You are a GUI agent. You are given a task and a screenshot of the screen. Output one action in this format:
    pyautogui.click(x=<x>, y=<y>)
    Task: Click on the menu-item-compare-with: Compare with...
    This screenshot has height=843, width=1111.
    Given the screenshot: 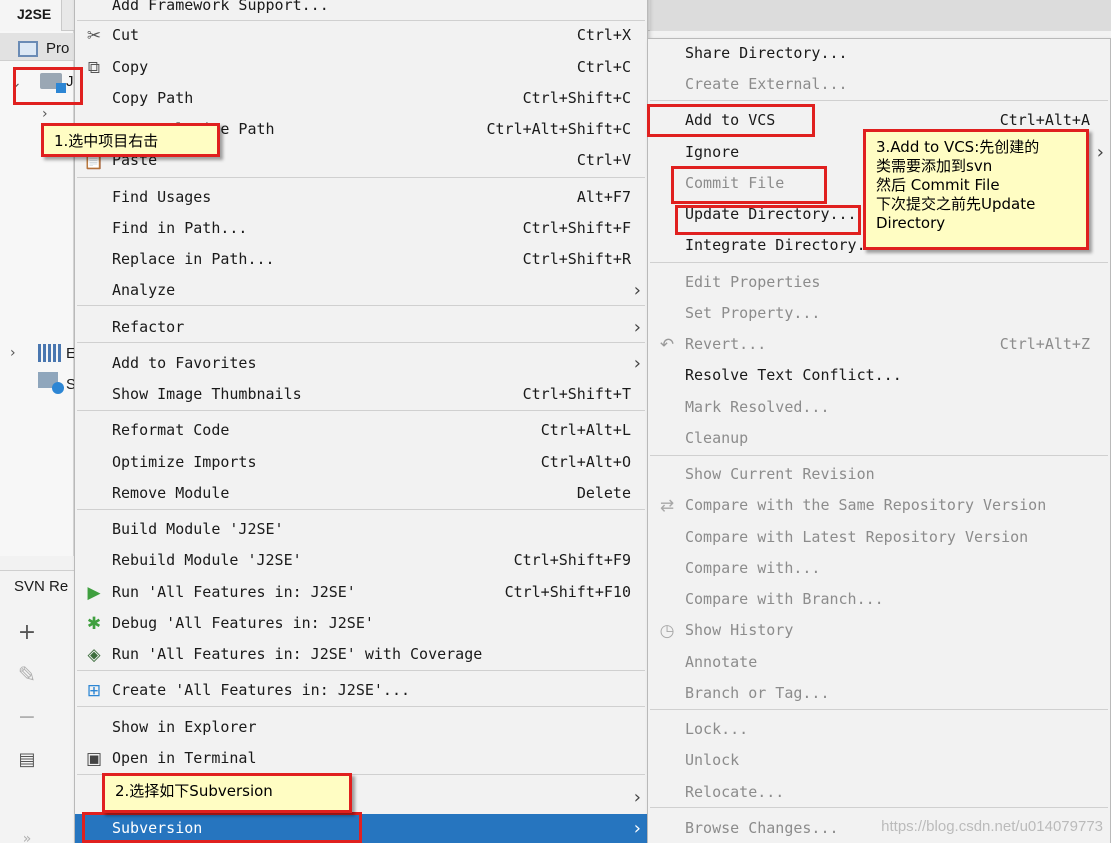 What is the action you would take?
    pyautogui.click(x=879, y=569)
    